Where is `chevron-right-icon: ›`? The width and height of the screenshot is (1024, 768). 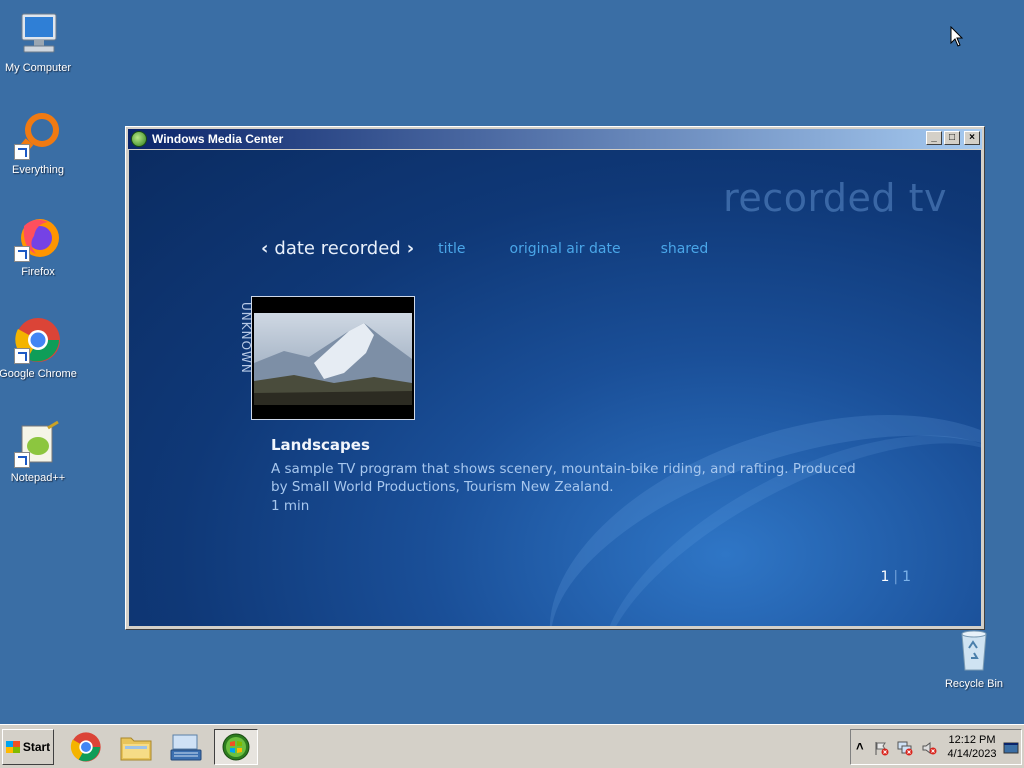
chevron-right-icon: › is located at coordinates (410, 248).